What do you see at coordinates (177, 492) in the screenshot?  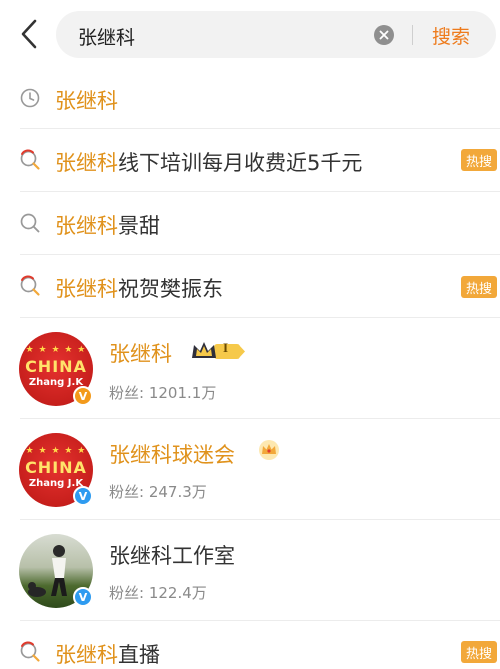 I see `fans-value: 247.3万` at bounding box center [177, 492].